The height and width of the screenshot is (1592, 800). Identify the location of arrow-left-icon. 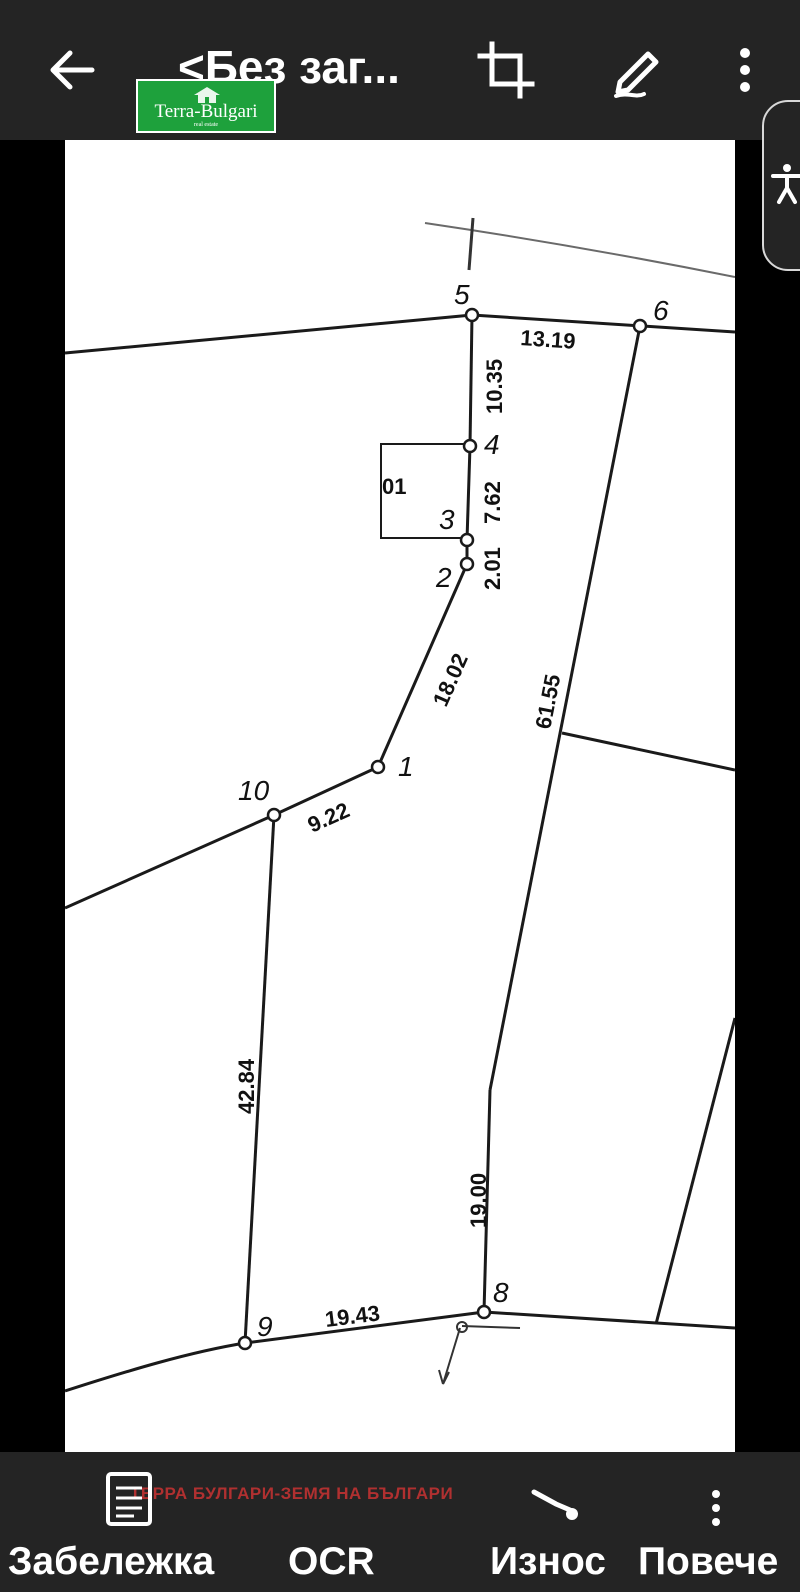
(72, 70).